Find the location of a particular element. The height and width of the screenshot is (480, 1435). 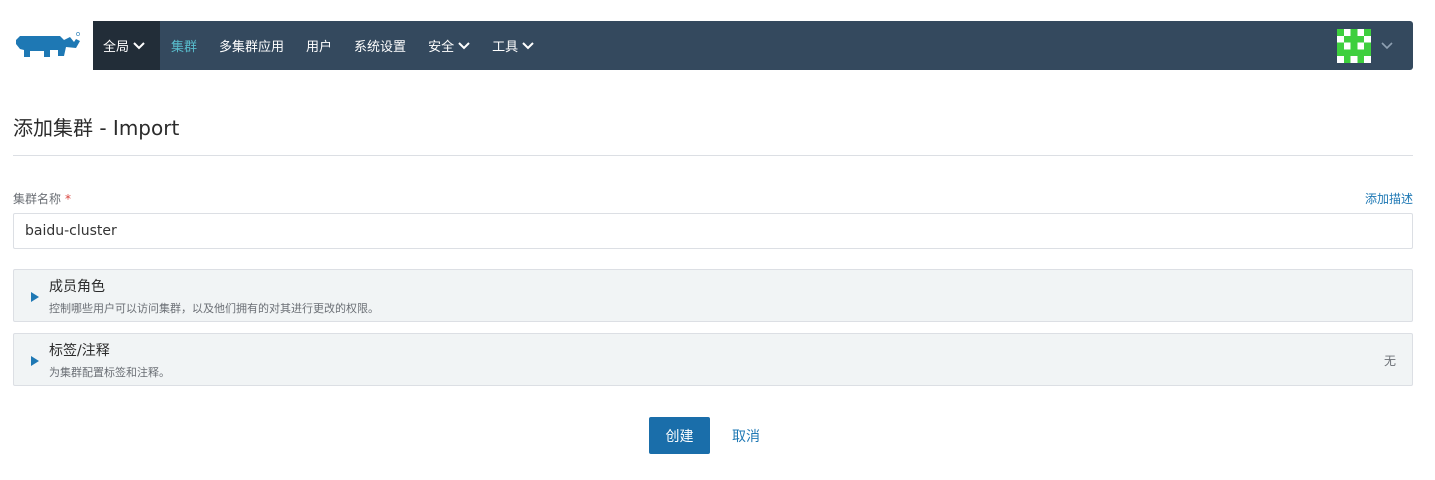

section-description: 为集群配置标签和注释。 is located at coordinates (109, 372).